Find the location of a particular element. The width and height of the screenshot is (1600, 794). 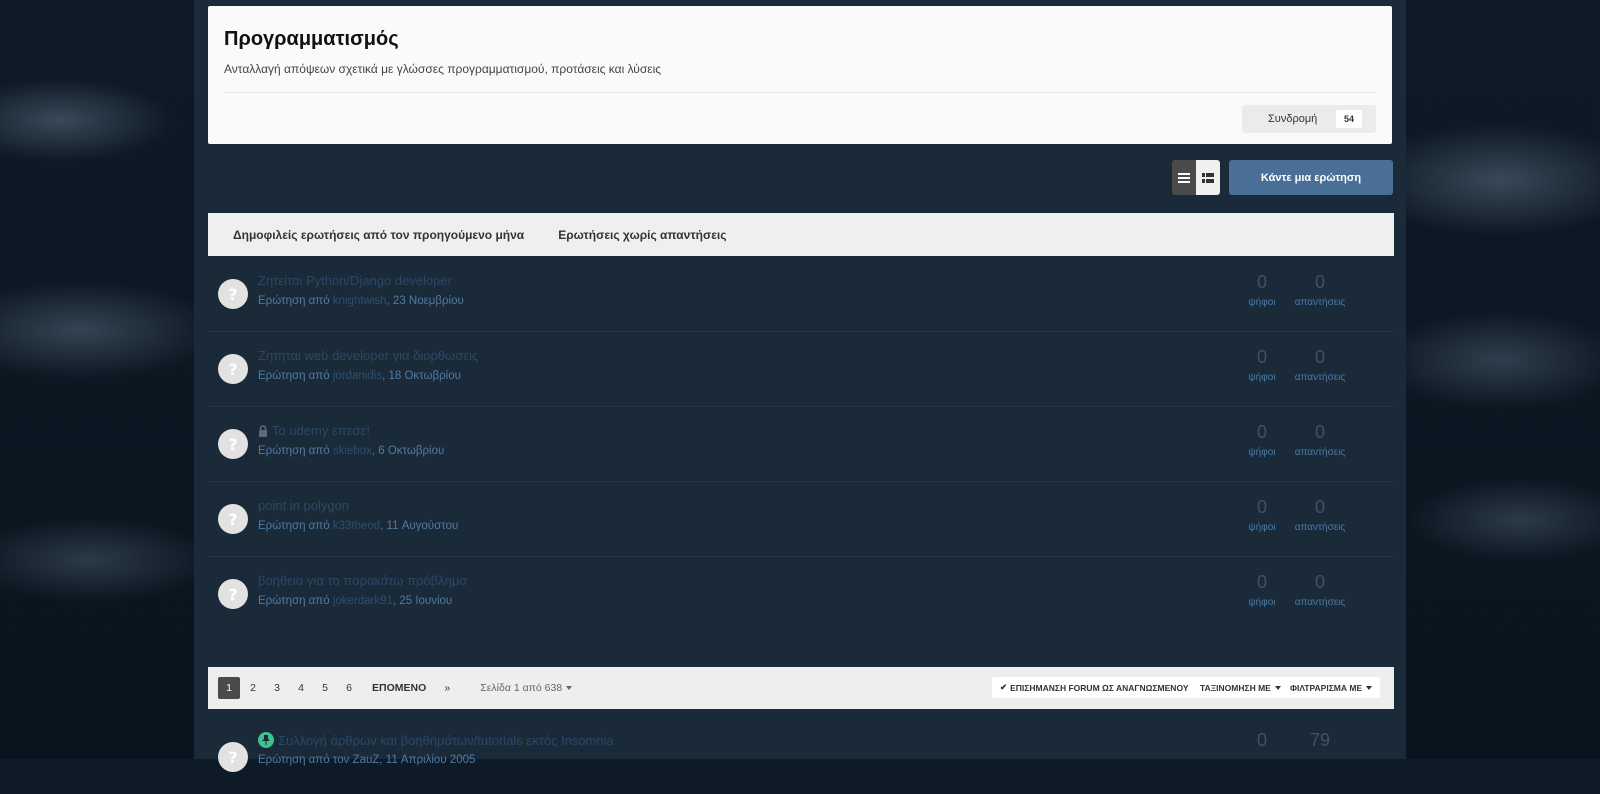

question-title: βοηθεια για το παρακάτω πρόβλημα is located at coordinates (362, 580).